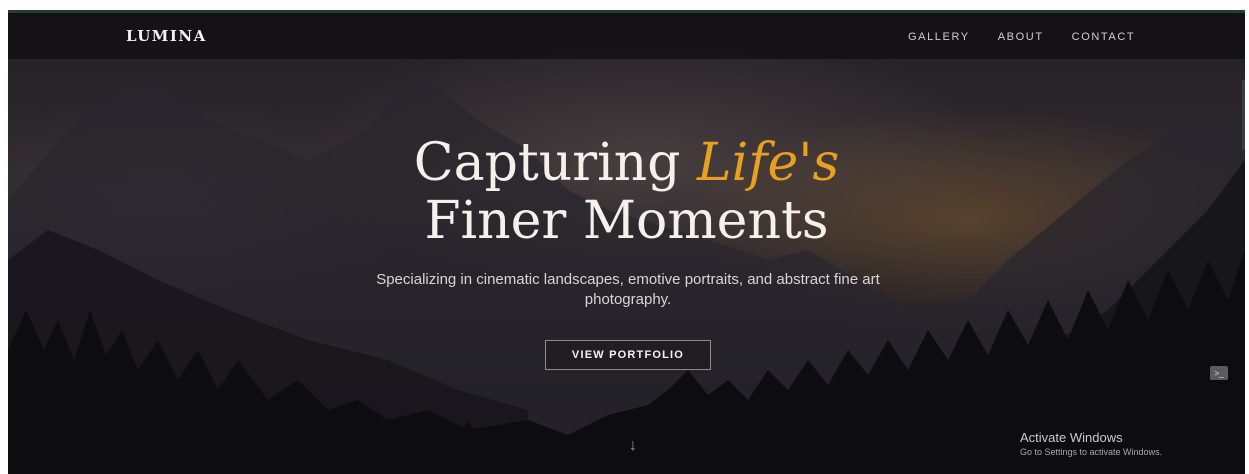 The height and width of the screenshot is (474, 1249). I want to click on top-navbar: LUMINA GALLERY ABOUT CONTACT, so click(626, 36).